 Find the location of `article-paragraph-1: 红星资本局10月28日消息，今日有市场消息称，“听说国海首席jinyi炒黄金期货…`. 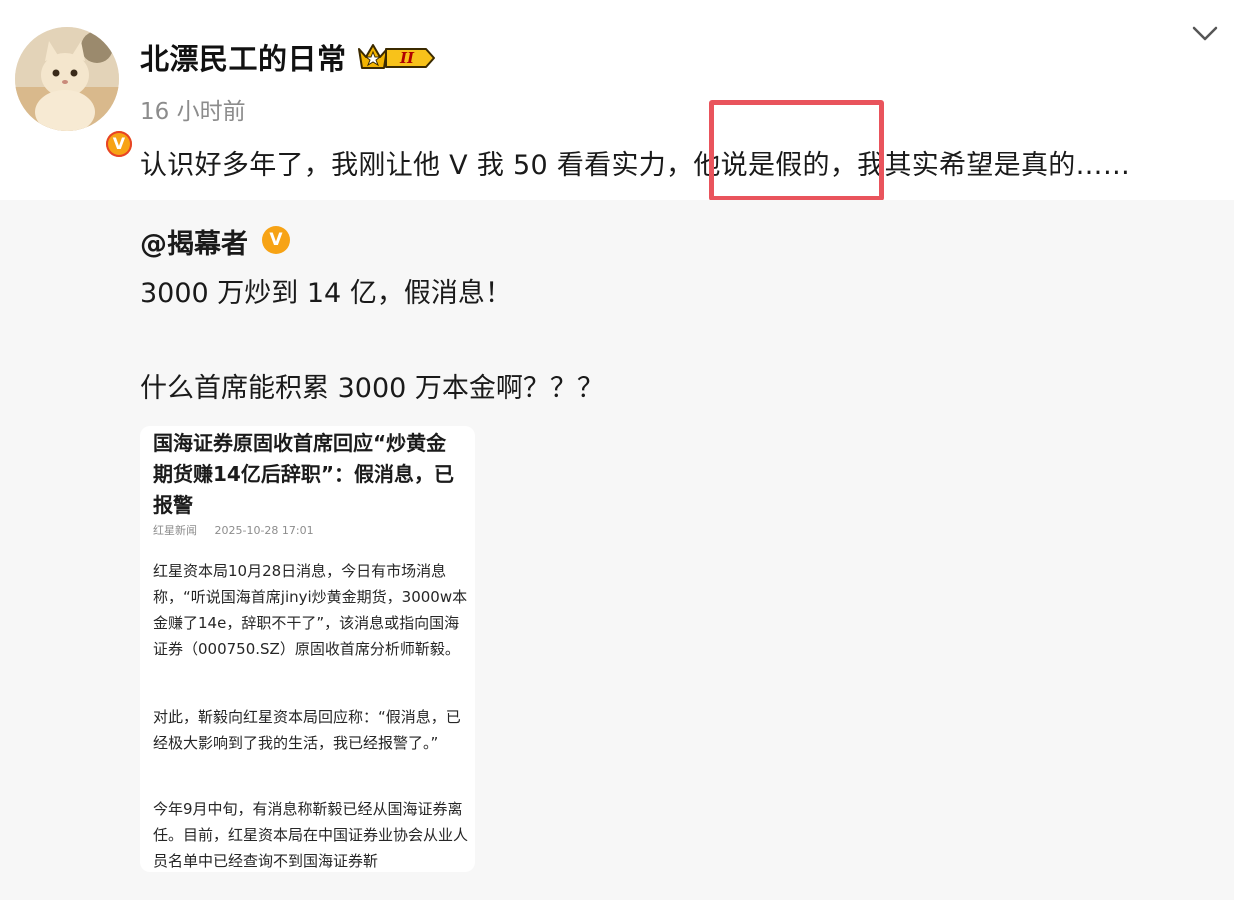

article-paragraph-1: 红星资本局10月28日消息，今日有市场消息称，“听说国海首席jinyi炒黄金期货… is located at coordinates (310, 610).